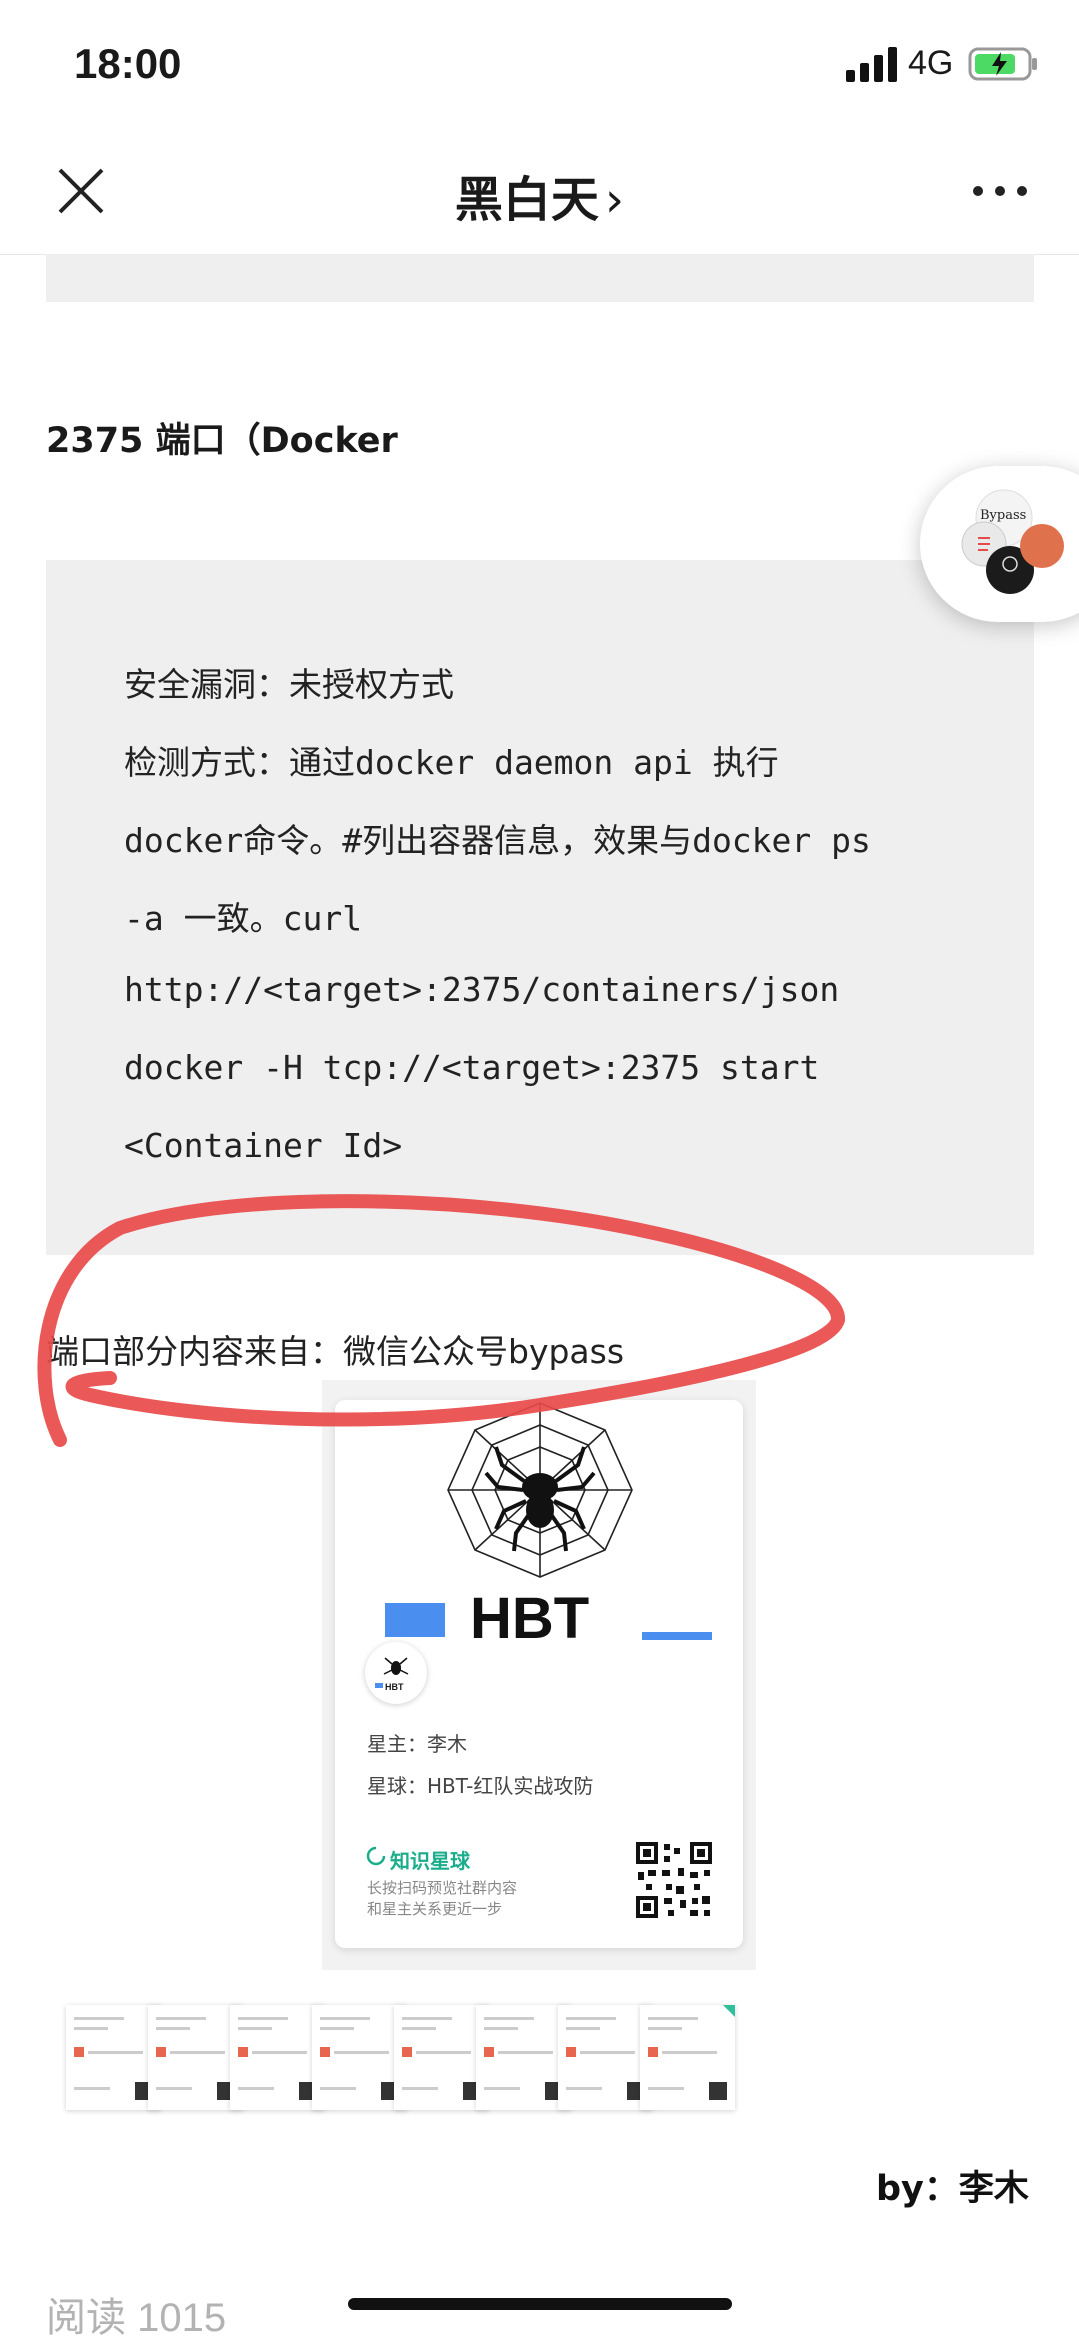  What do you see at coordinates (136, 2318) in the screenshot?
I see `read-count: 阅读 1015` at bounding box center [136, 2318].